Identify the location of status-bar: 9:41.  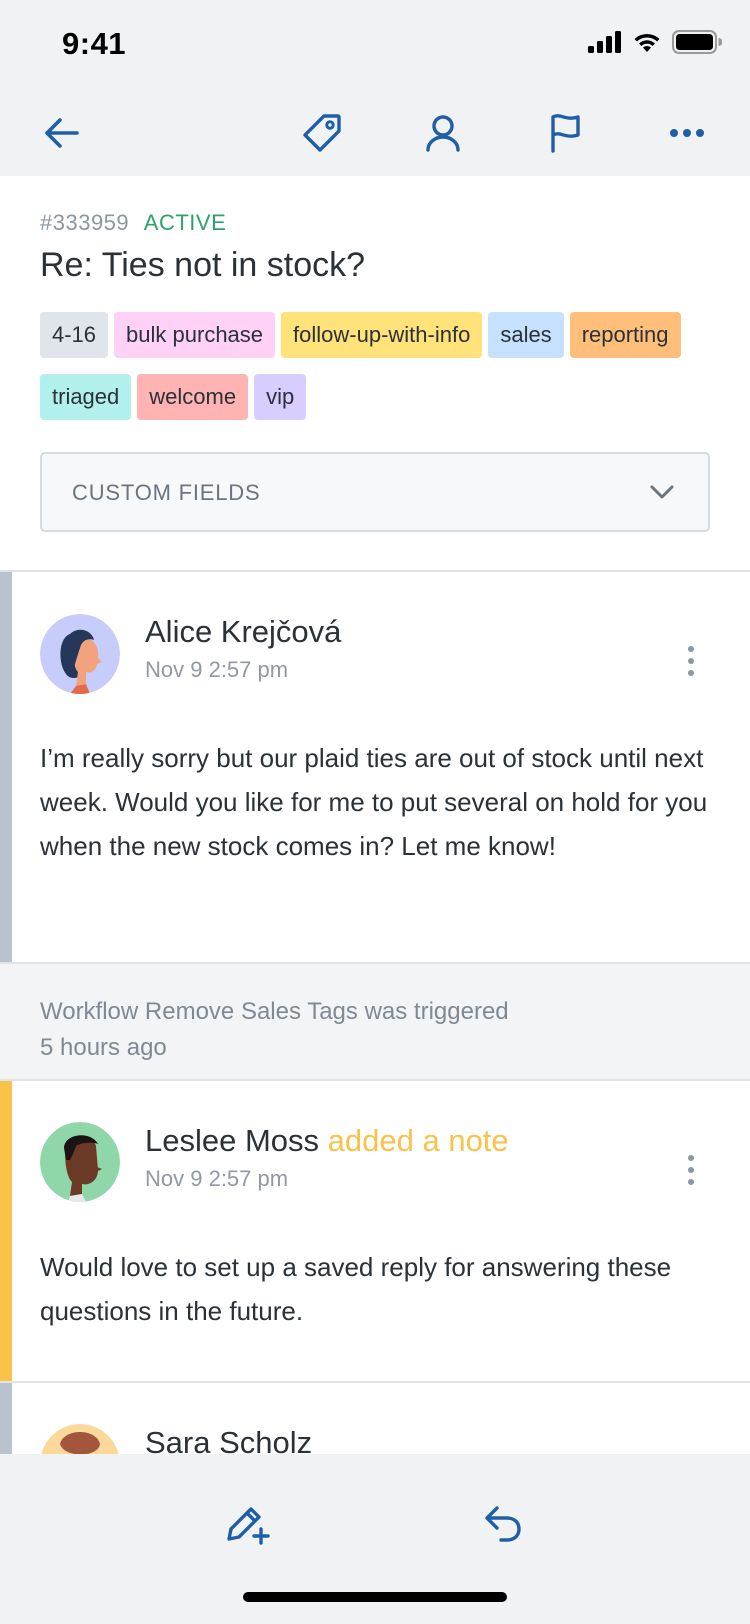
(375, 45).